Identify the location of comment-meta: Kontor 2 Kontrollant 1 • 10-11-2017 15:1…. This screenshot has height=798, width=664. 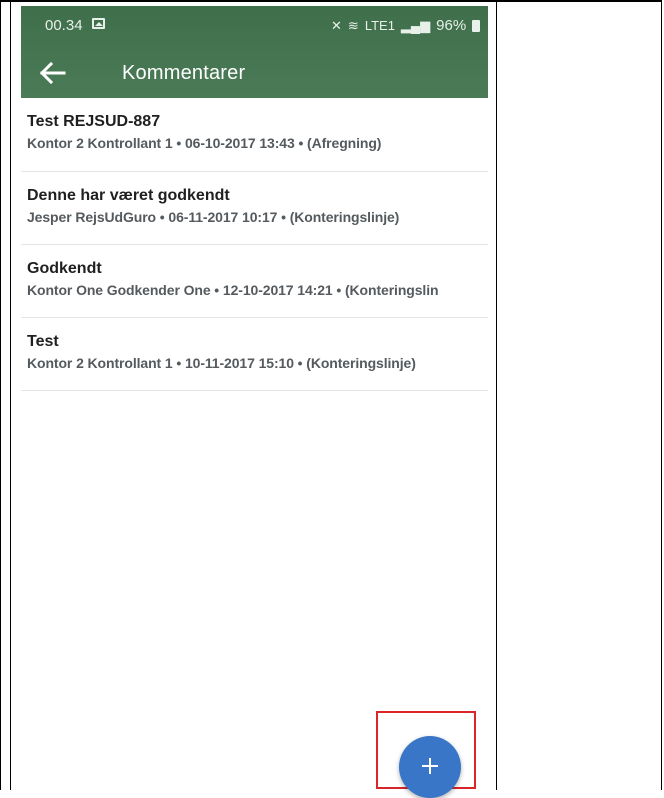
(221, 363).